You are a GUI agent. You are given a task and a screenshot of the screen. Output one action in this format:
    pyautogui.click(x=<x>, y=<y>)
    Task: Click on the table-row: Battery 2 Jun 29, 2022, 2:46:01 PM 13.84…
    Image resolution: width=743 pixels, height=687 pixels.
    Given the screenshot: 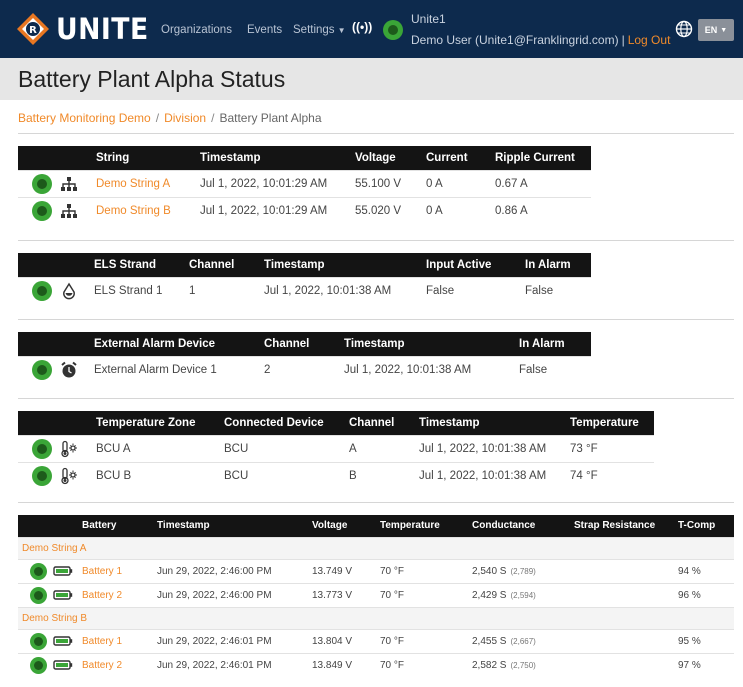 What is the action you would take?
    pyautogui.click(x=376, y=664)
    